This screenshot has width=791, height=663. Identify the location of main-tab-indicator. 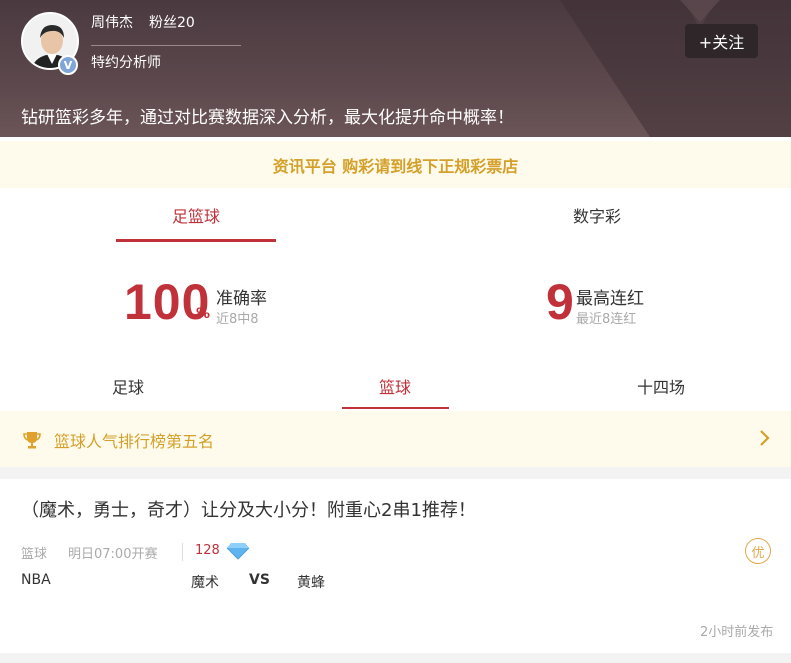
(196, 240).